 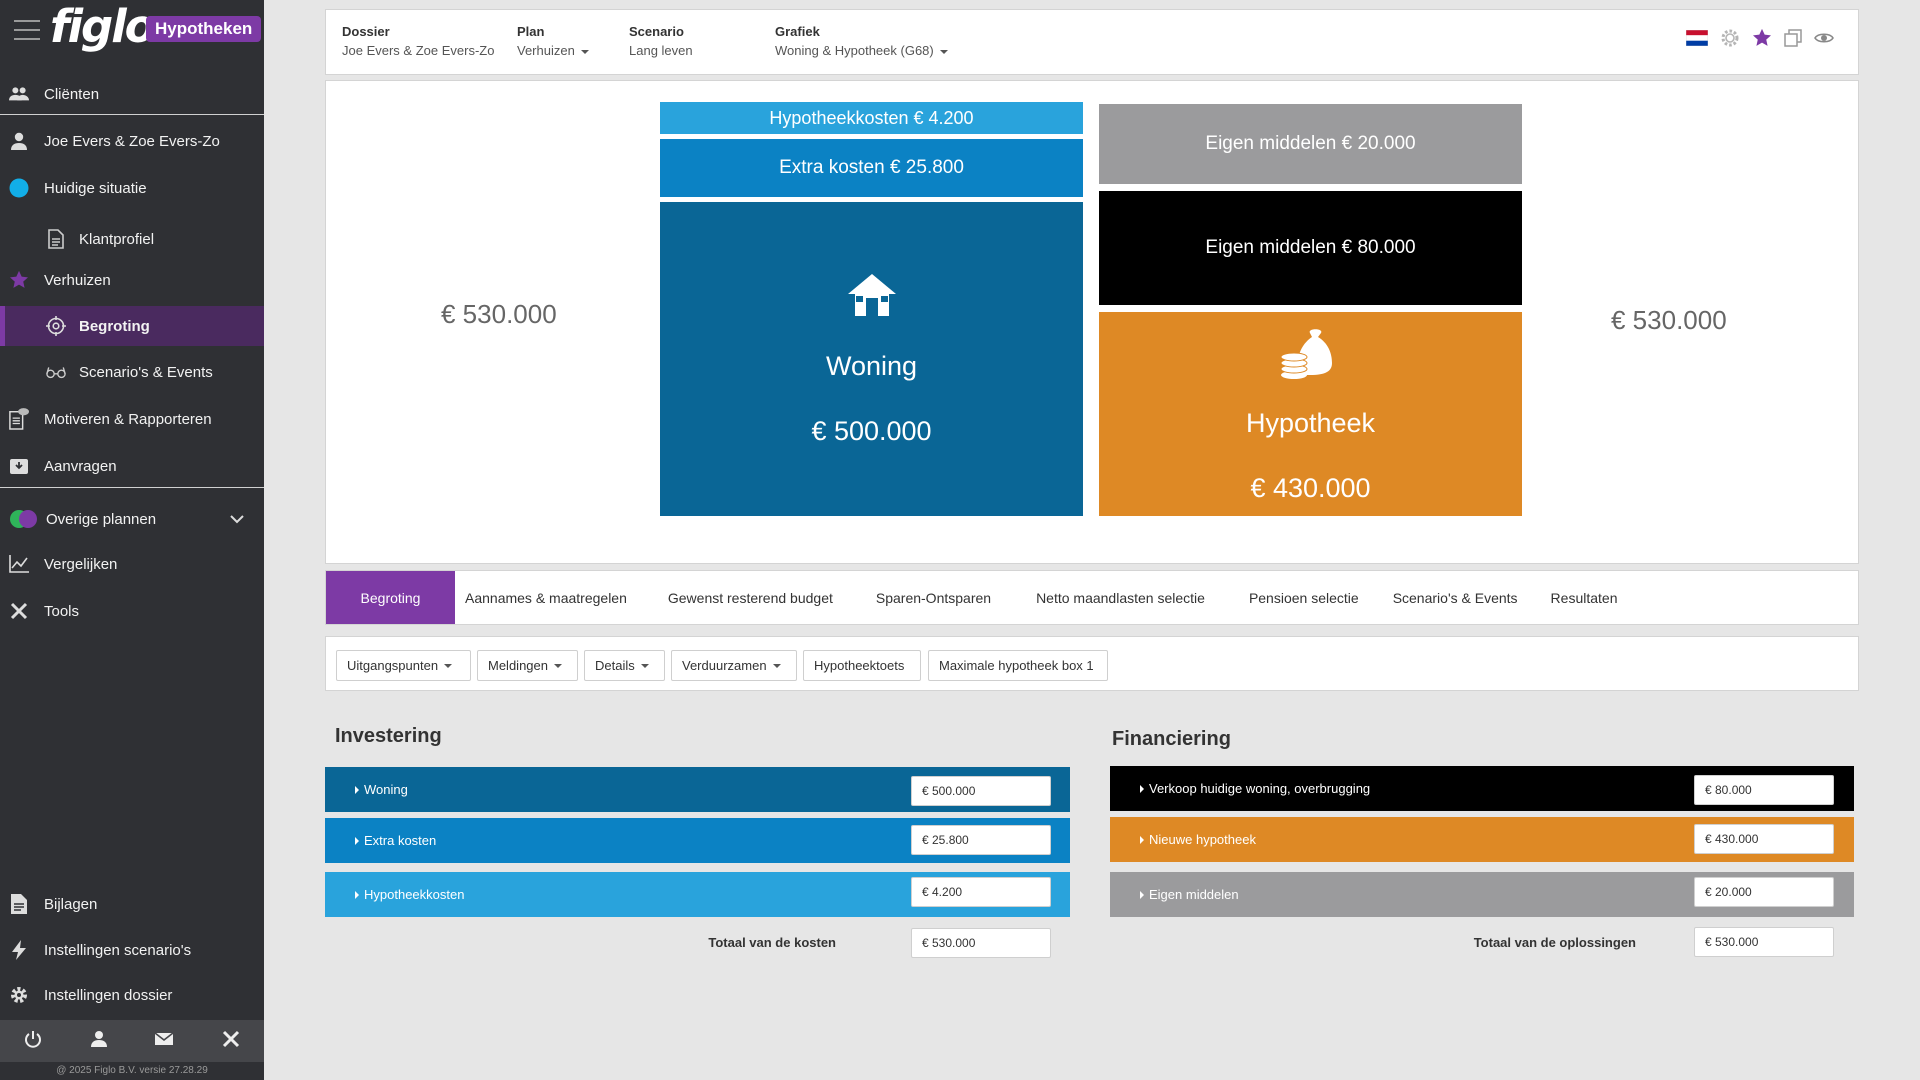 What do you see at coordinates (19, 141) in the screenshot?
I see `user-icon` at bounding box center [19, 141].